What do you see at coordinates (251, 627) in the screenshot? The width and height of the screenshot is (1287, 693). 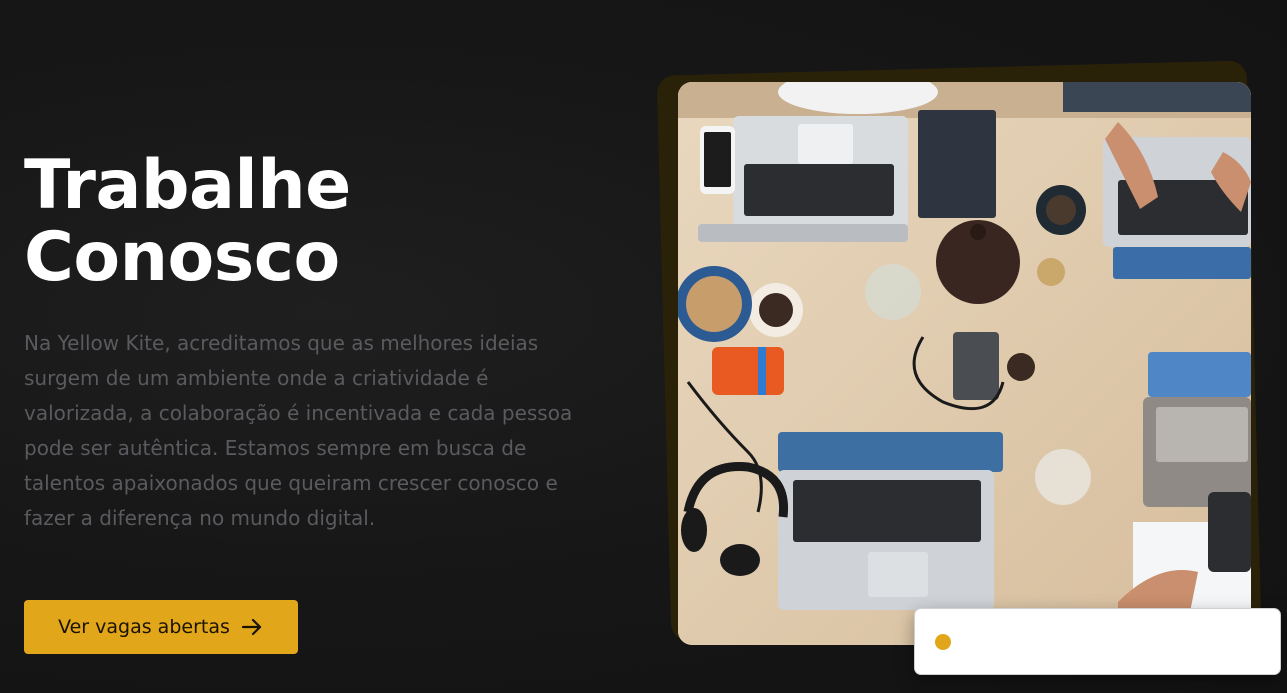 I see `arrow-right-icon` at bounding box center [251, 627].